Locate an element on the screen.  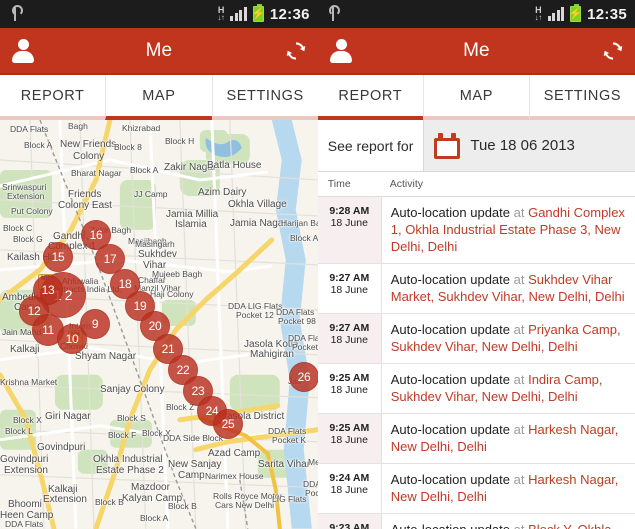
row-time-cell: 9:23 AM18 June is located at coordinates (349, 521).